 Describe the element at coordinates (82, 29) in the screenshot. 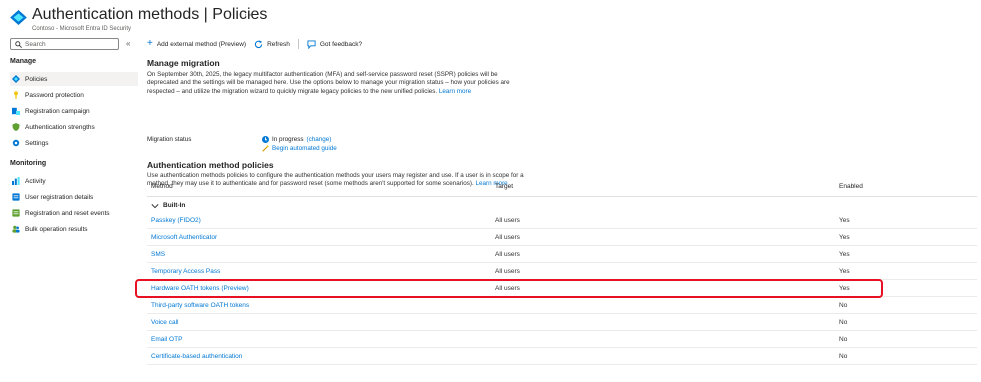

I see `page-subtitle: Contoso - Microsoft Entra ID Security` at that location.